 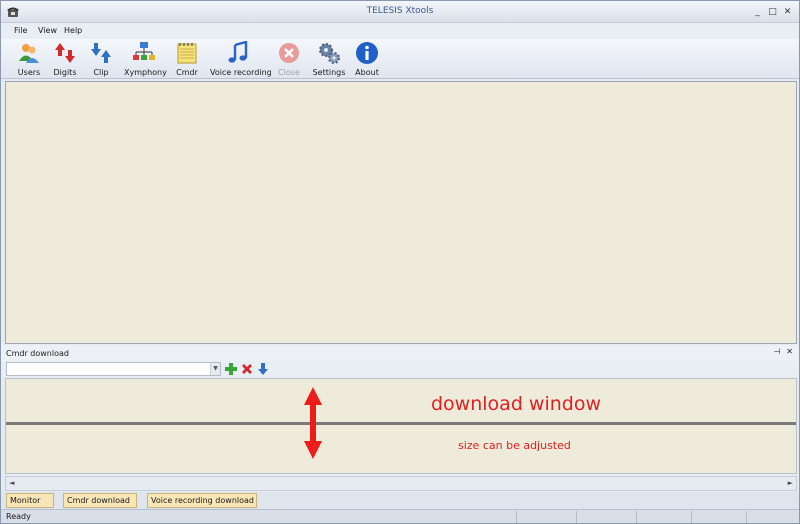 What do you see at coordinates (401, 483) in the screenshot?
I see `horizontal-scrollbar: ◄ ►` at bounding box center [401, 483].